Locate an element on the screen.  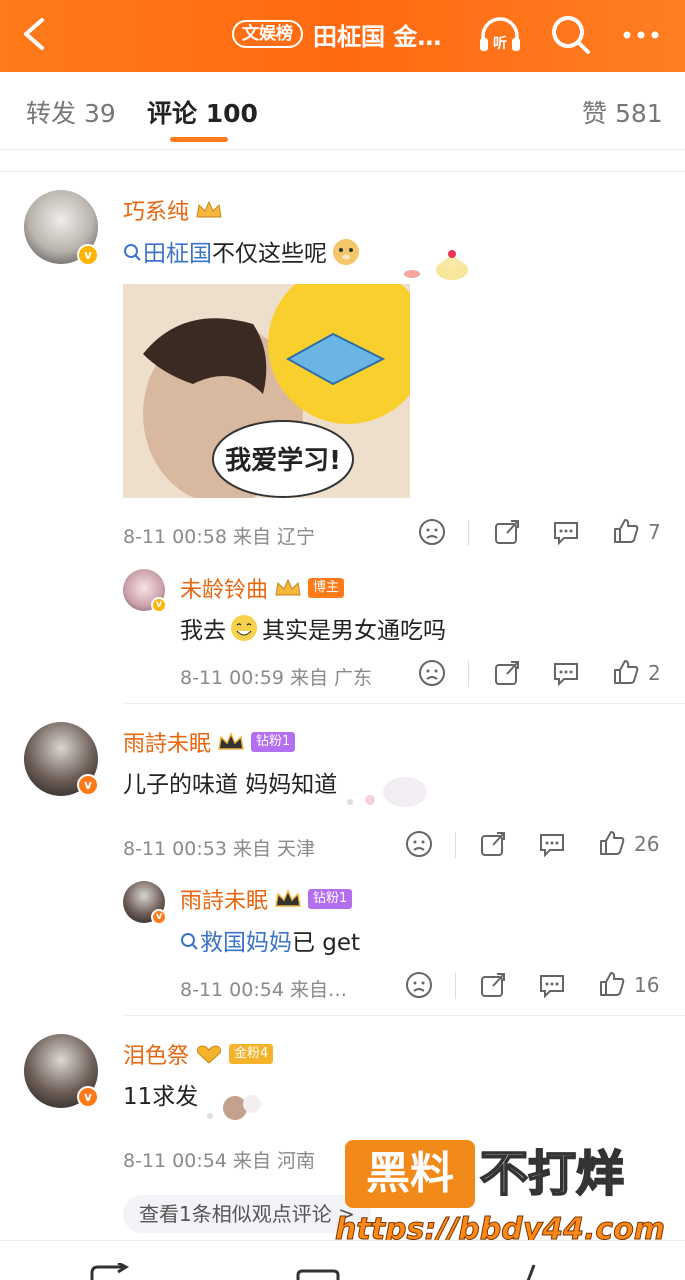
listen-headphones-icon: 听 is located at coordinates (500, 35).